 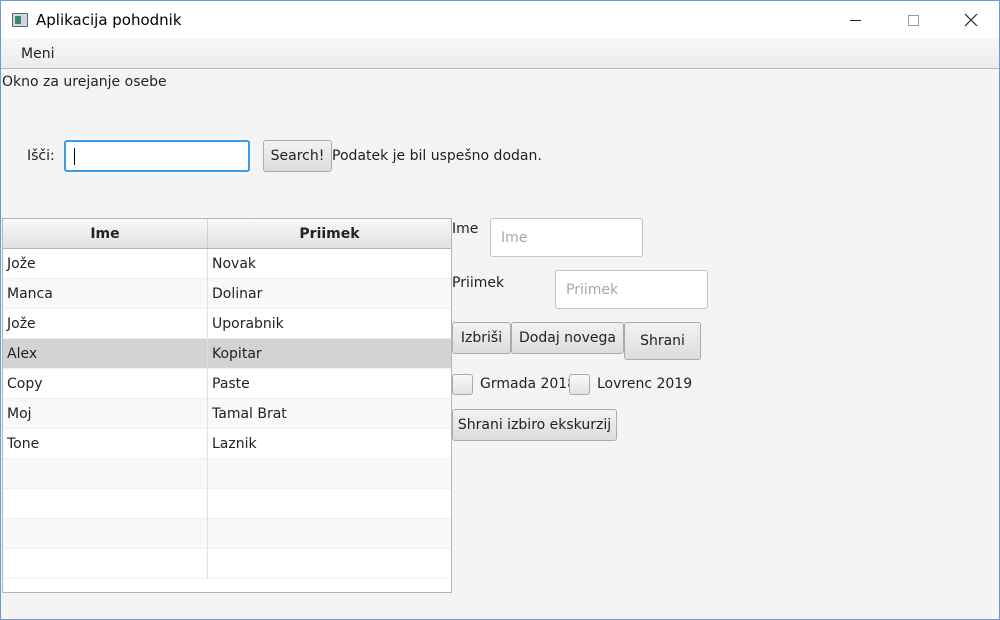 I want to click on minimize-icon, so click(x=855, y=20).